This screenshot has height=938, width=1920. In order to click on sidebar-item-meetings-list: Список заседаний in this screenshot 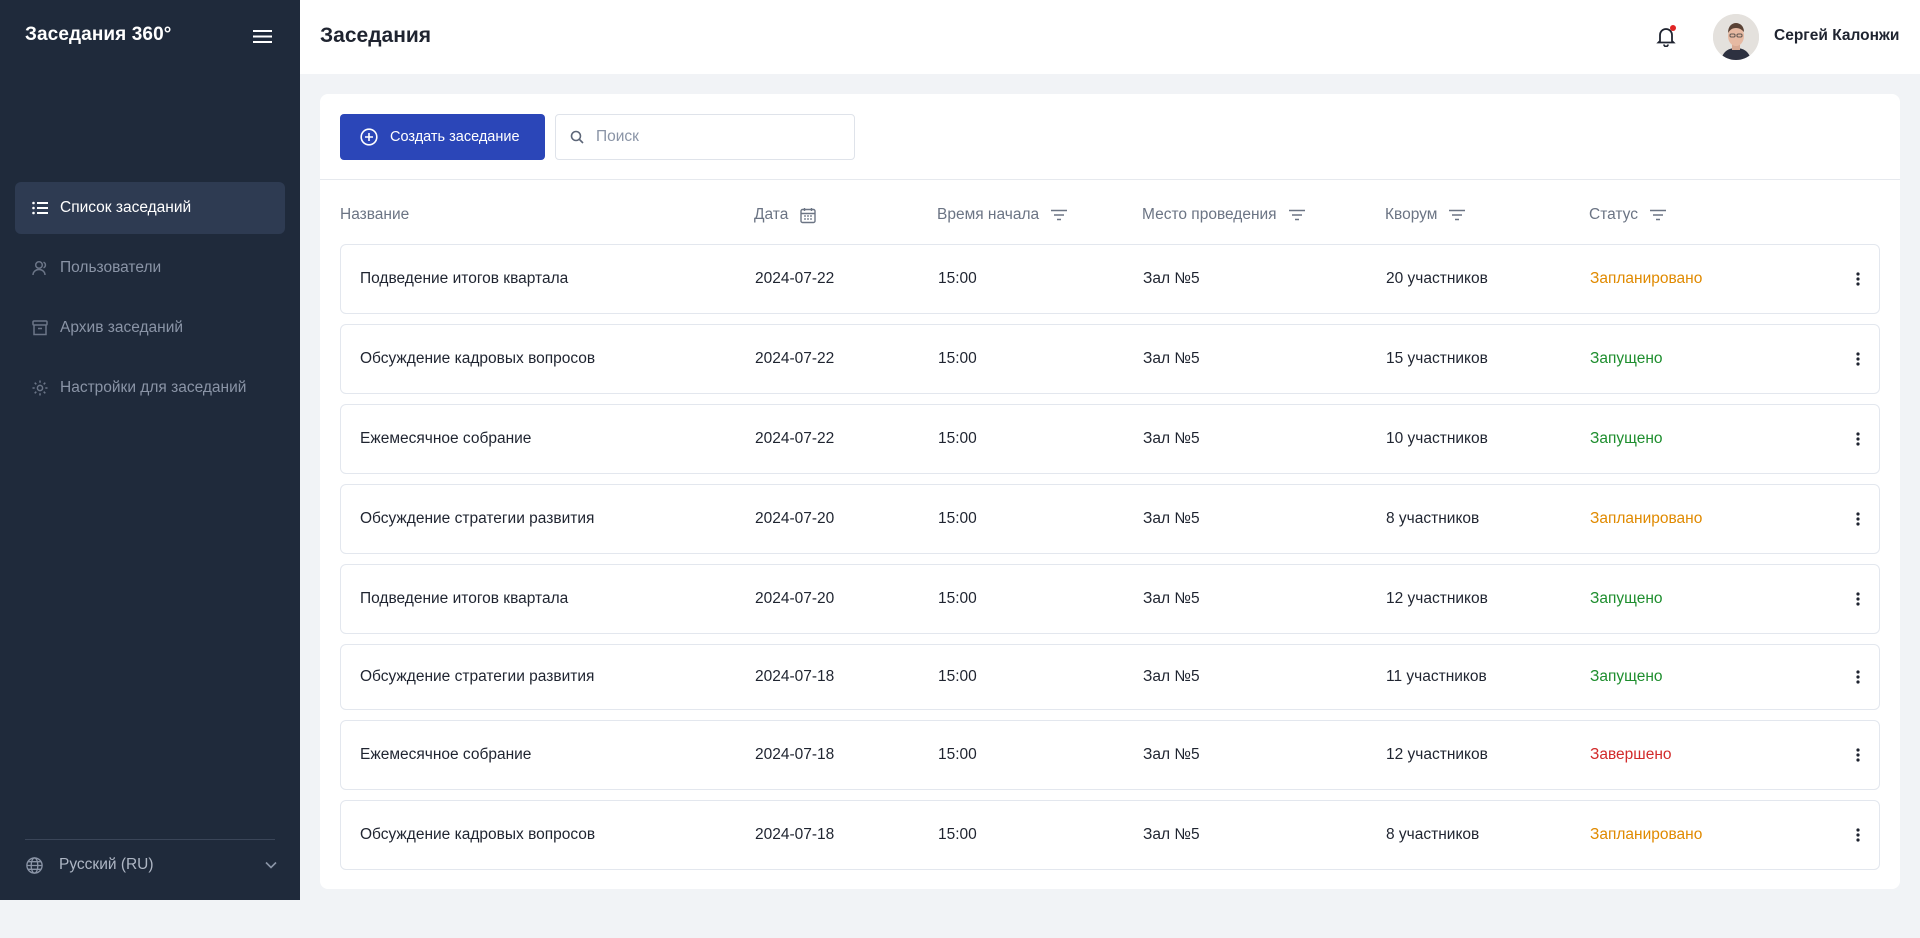, I will do `click(150, 208)`.